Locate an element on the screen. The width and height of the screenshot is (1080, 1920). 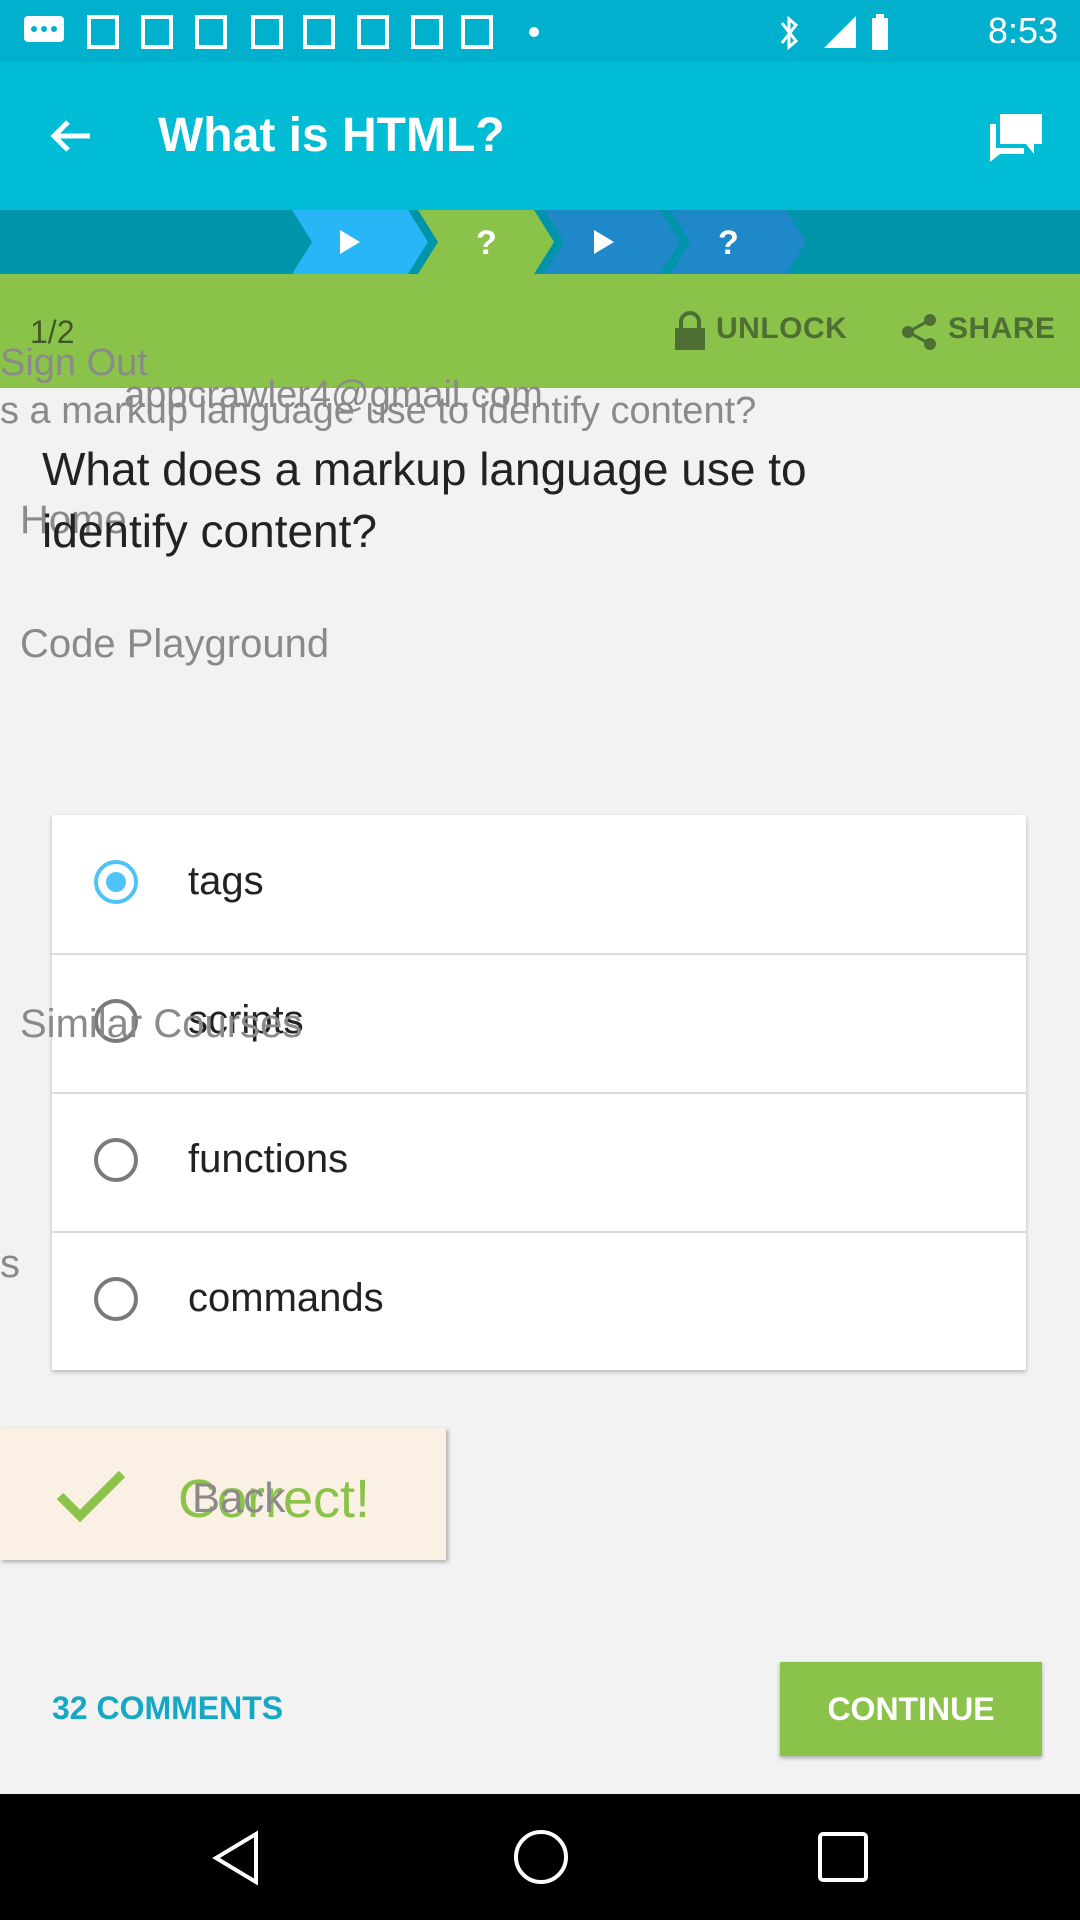
drawer-similar-courses: Similar Courses is located at coordinates (161, 1024).